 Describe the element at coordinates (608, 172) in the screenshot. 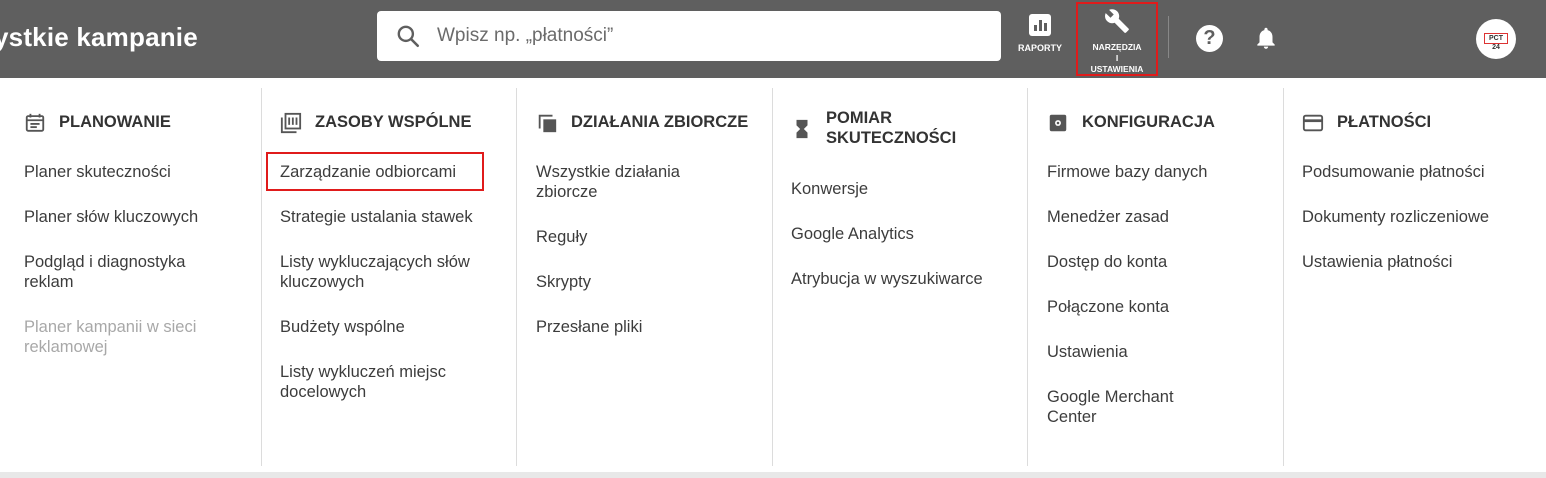

I see `menu-item-all-bulk-actions: Wszystkie działania` at that location.